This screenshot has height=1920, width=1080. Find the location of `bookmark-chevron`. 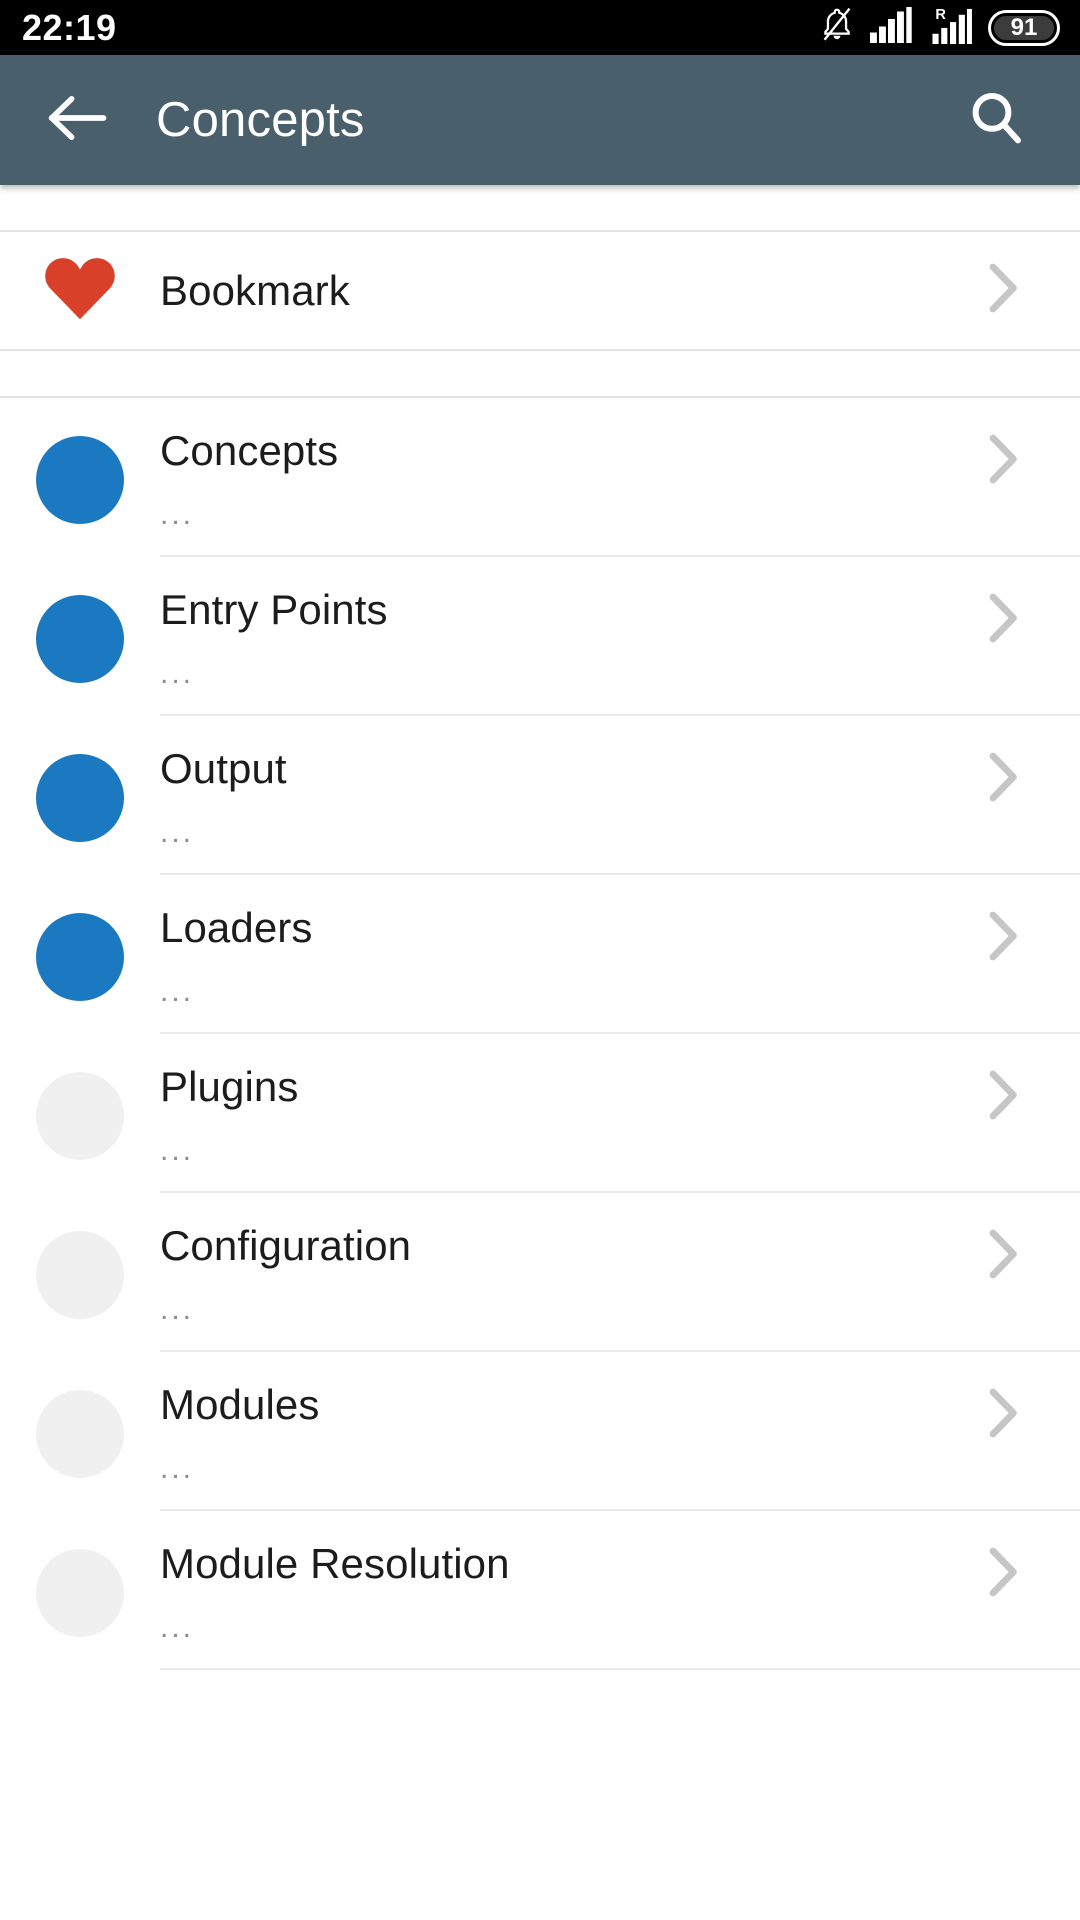

bookmark-chevron is located at coordinates (1004, 290).